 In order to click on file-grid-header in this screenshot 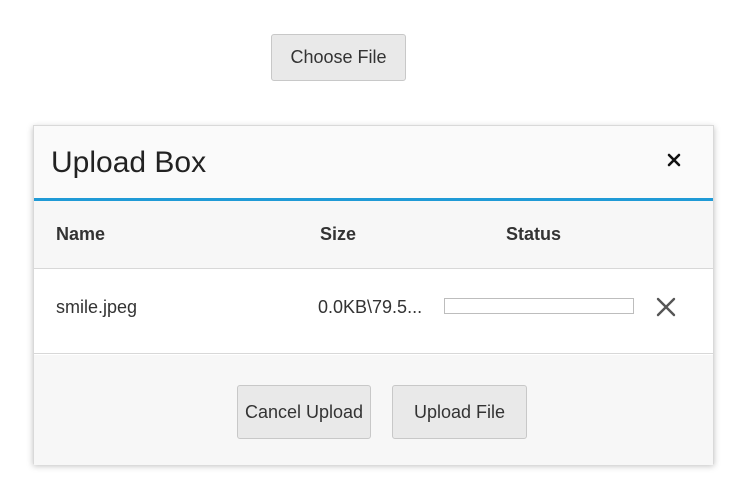, I will do `click(373, 235)`.